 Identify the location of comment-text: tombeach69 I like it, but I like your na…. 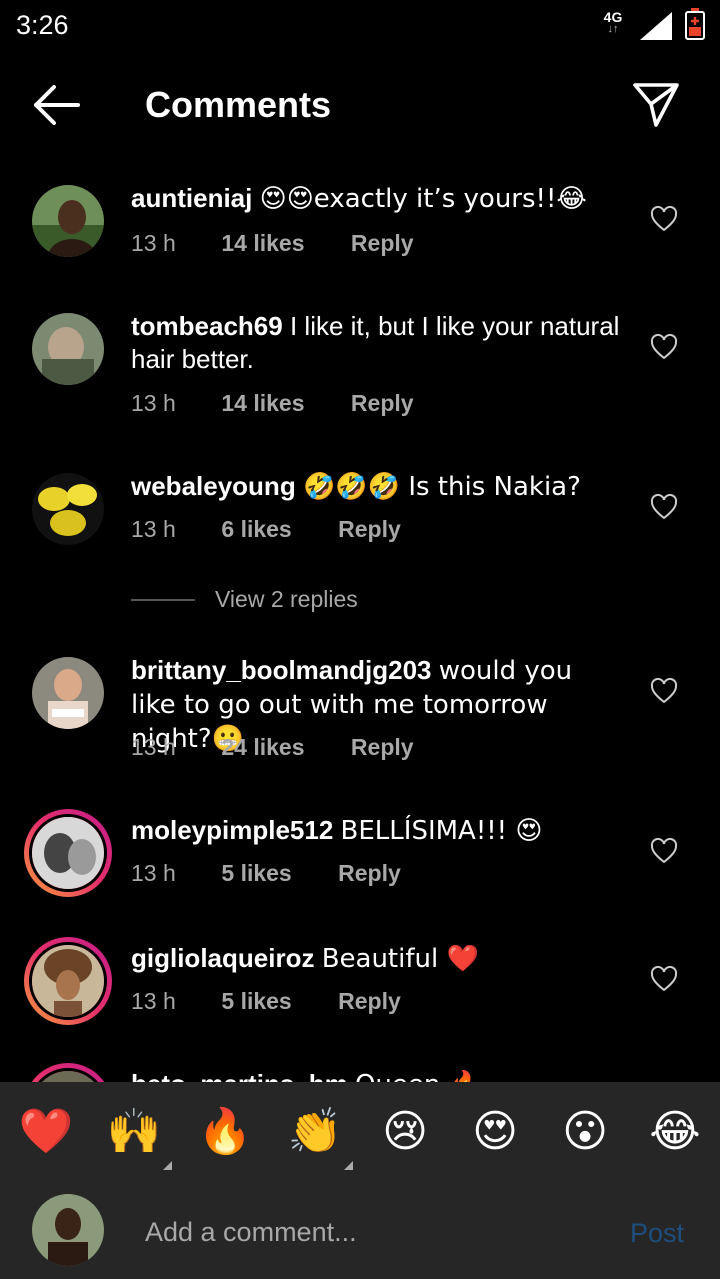
(376, 343).